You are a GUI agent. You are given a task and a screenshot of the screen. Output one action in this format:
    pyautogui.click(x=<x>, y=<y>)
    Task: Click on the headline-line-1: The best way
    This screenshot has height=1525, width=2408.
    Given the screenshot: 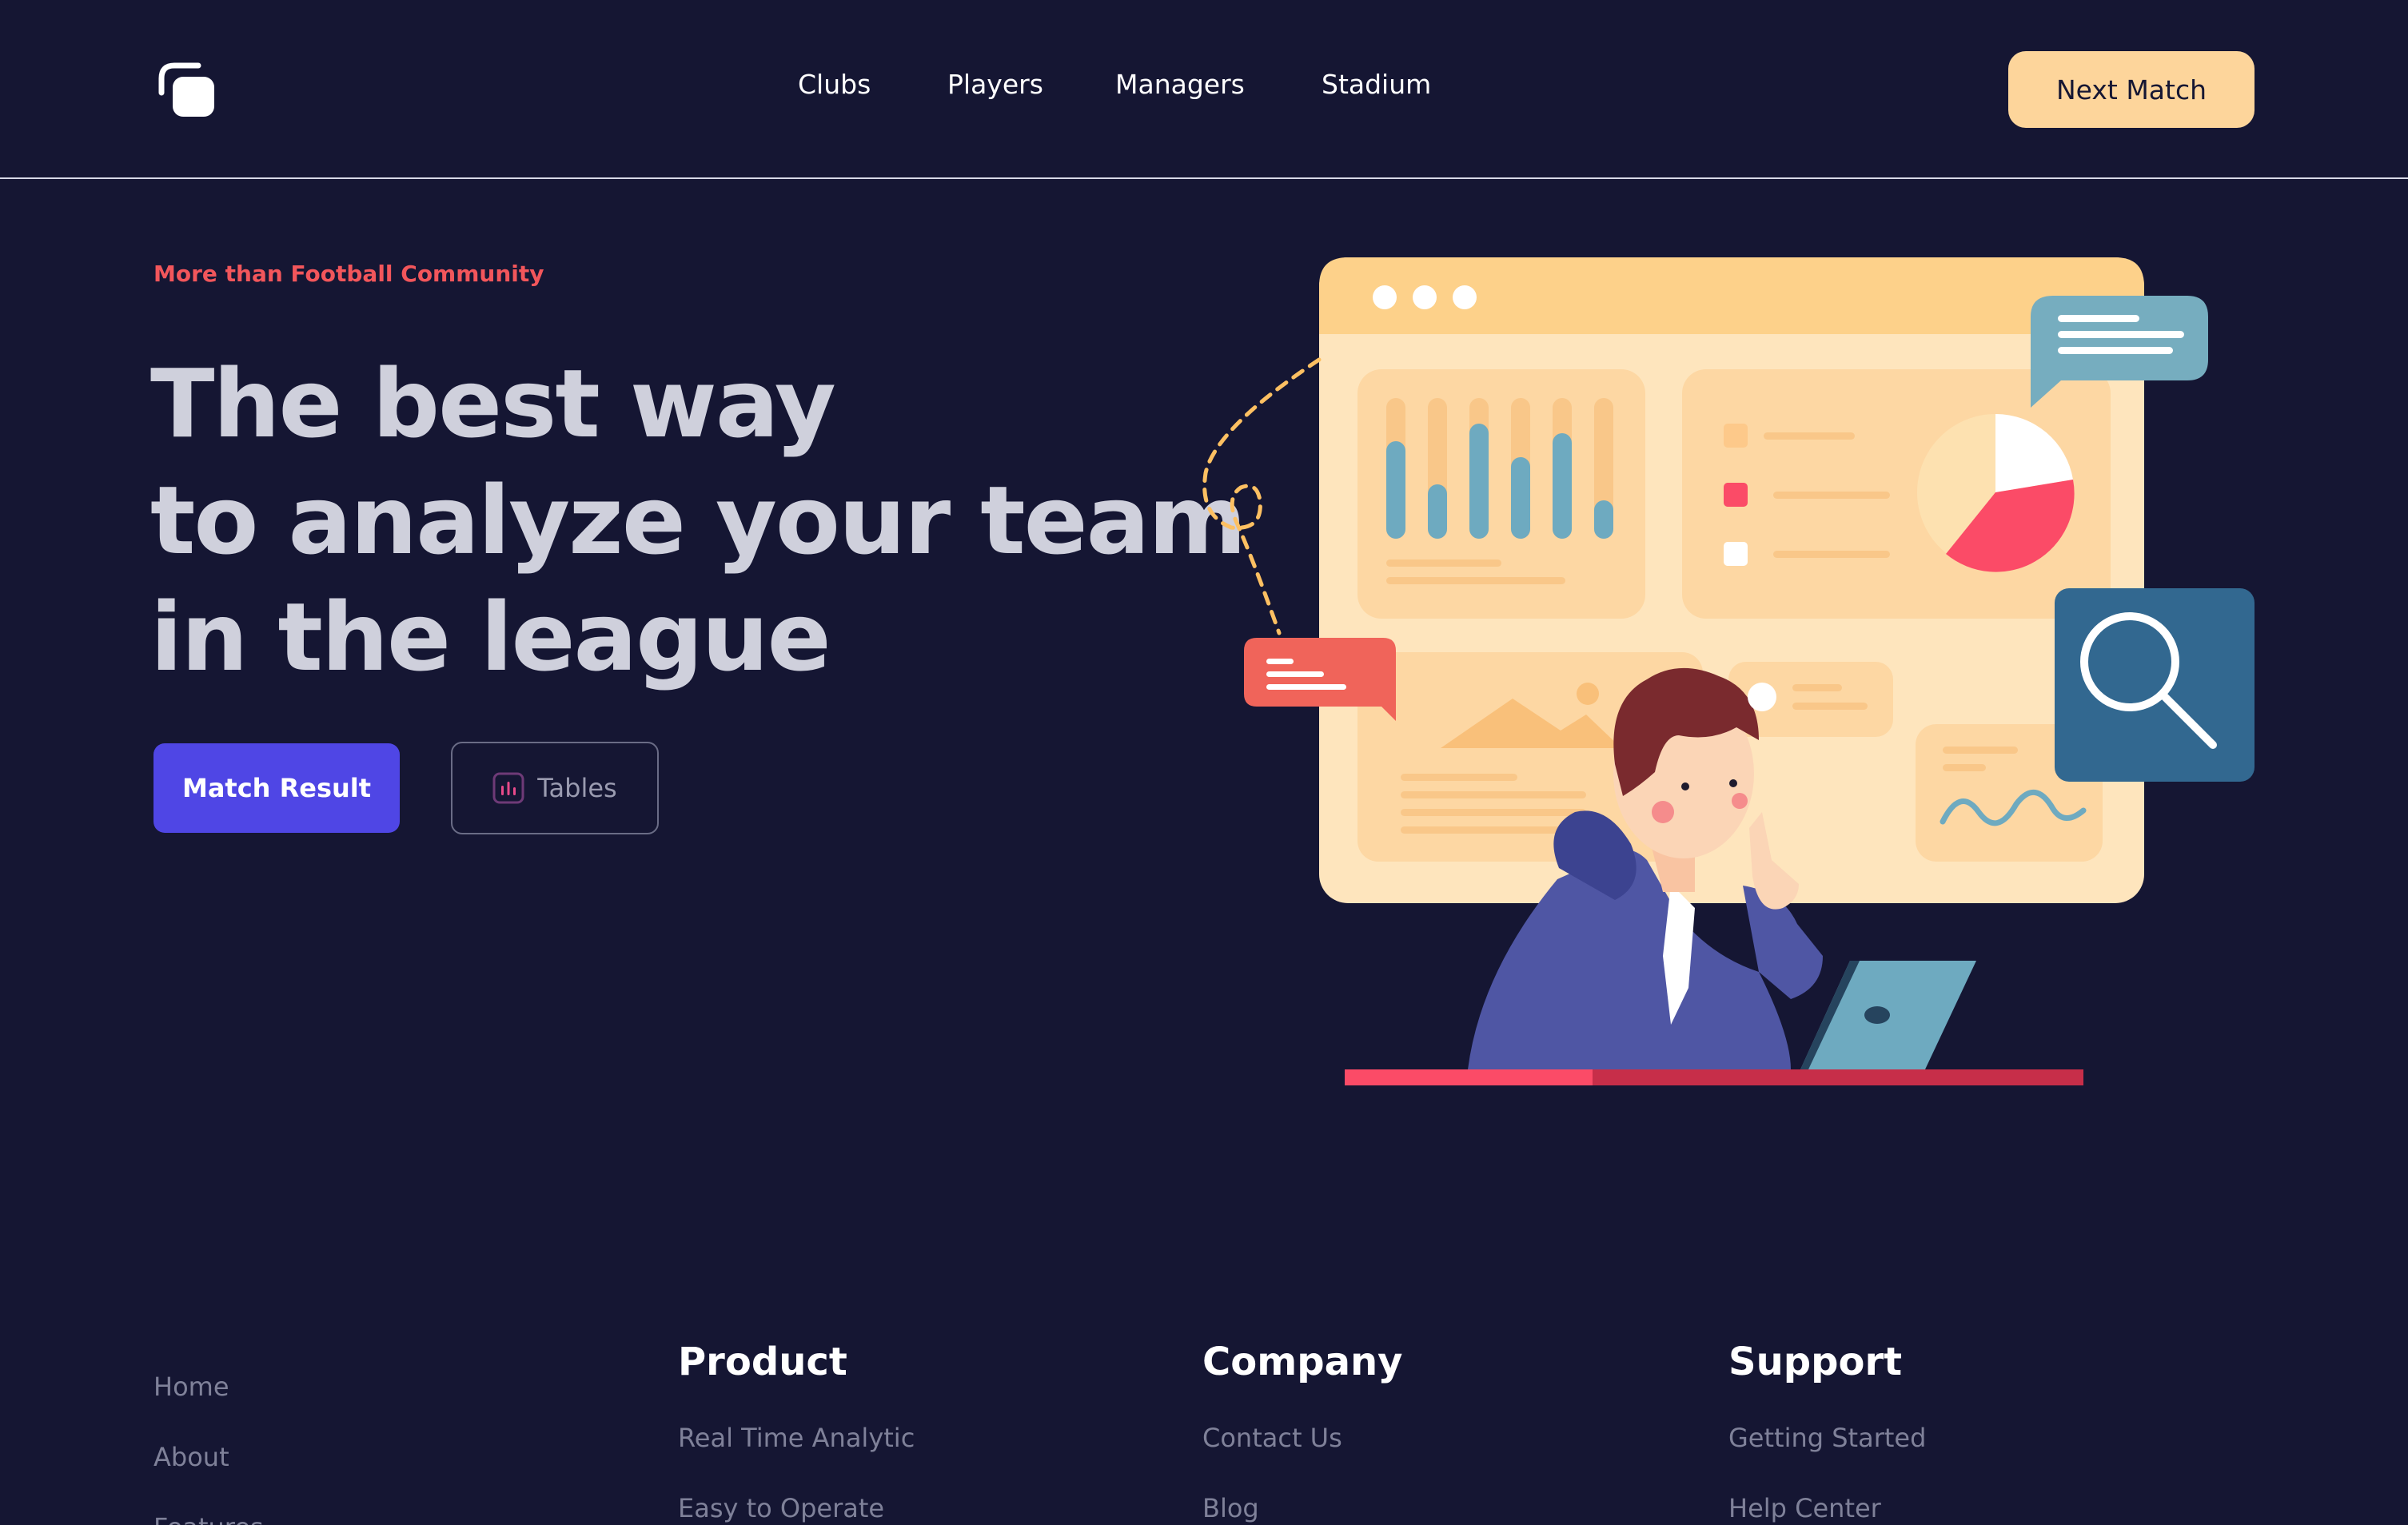 What is the action you would take?
    pyautogui.click(x=493, y=403)
    